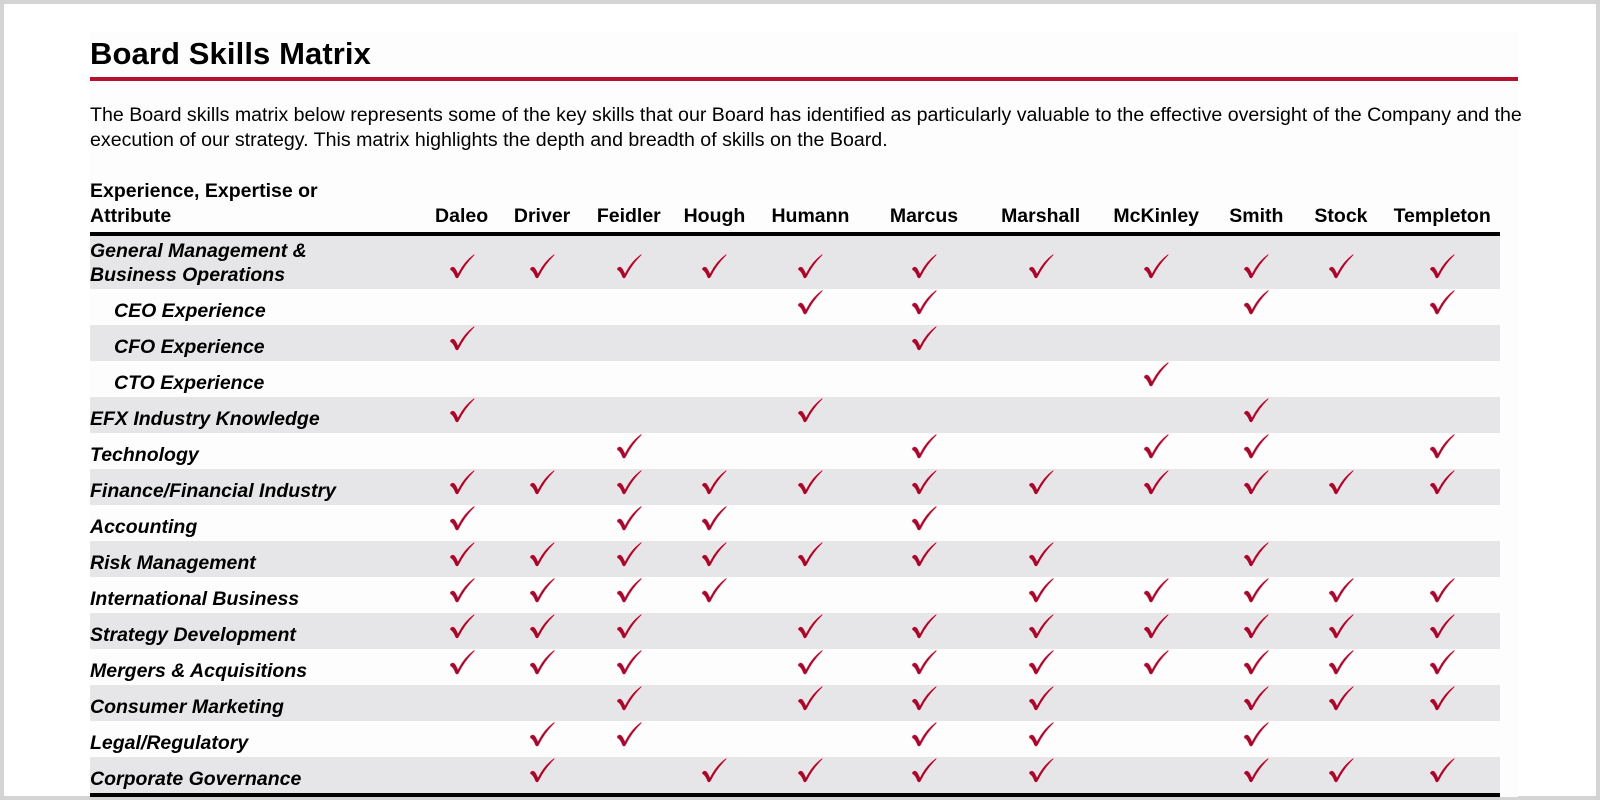 The image size is (1600, 800). Describe the element at coordinates (204, 191) in the screenshot. I see `attribute-header-line1: Experience, Expertise or` at that location.